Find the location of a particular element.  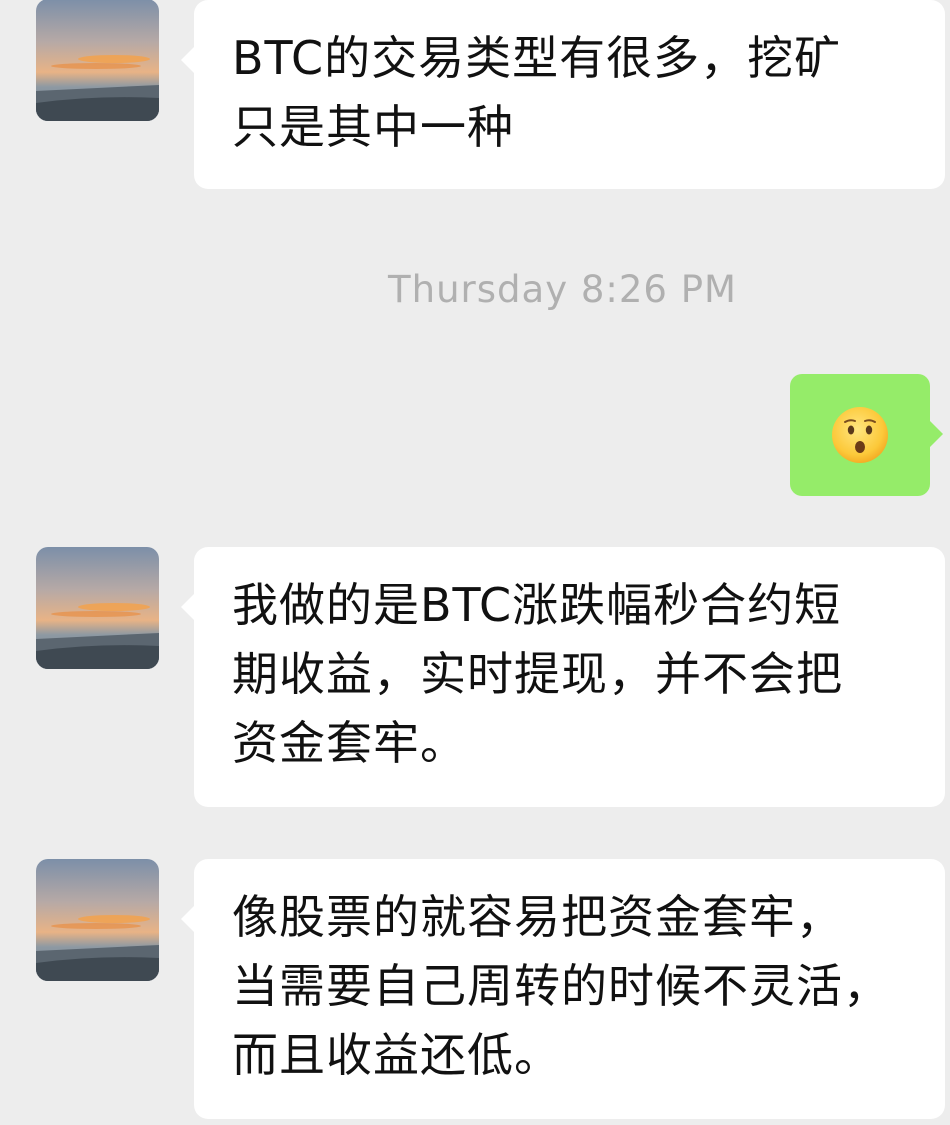

hushed-face-emoji-icon is located at coordinates (860, 435).